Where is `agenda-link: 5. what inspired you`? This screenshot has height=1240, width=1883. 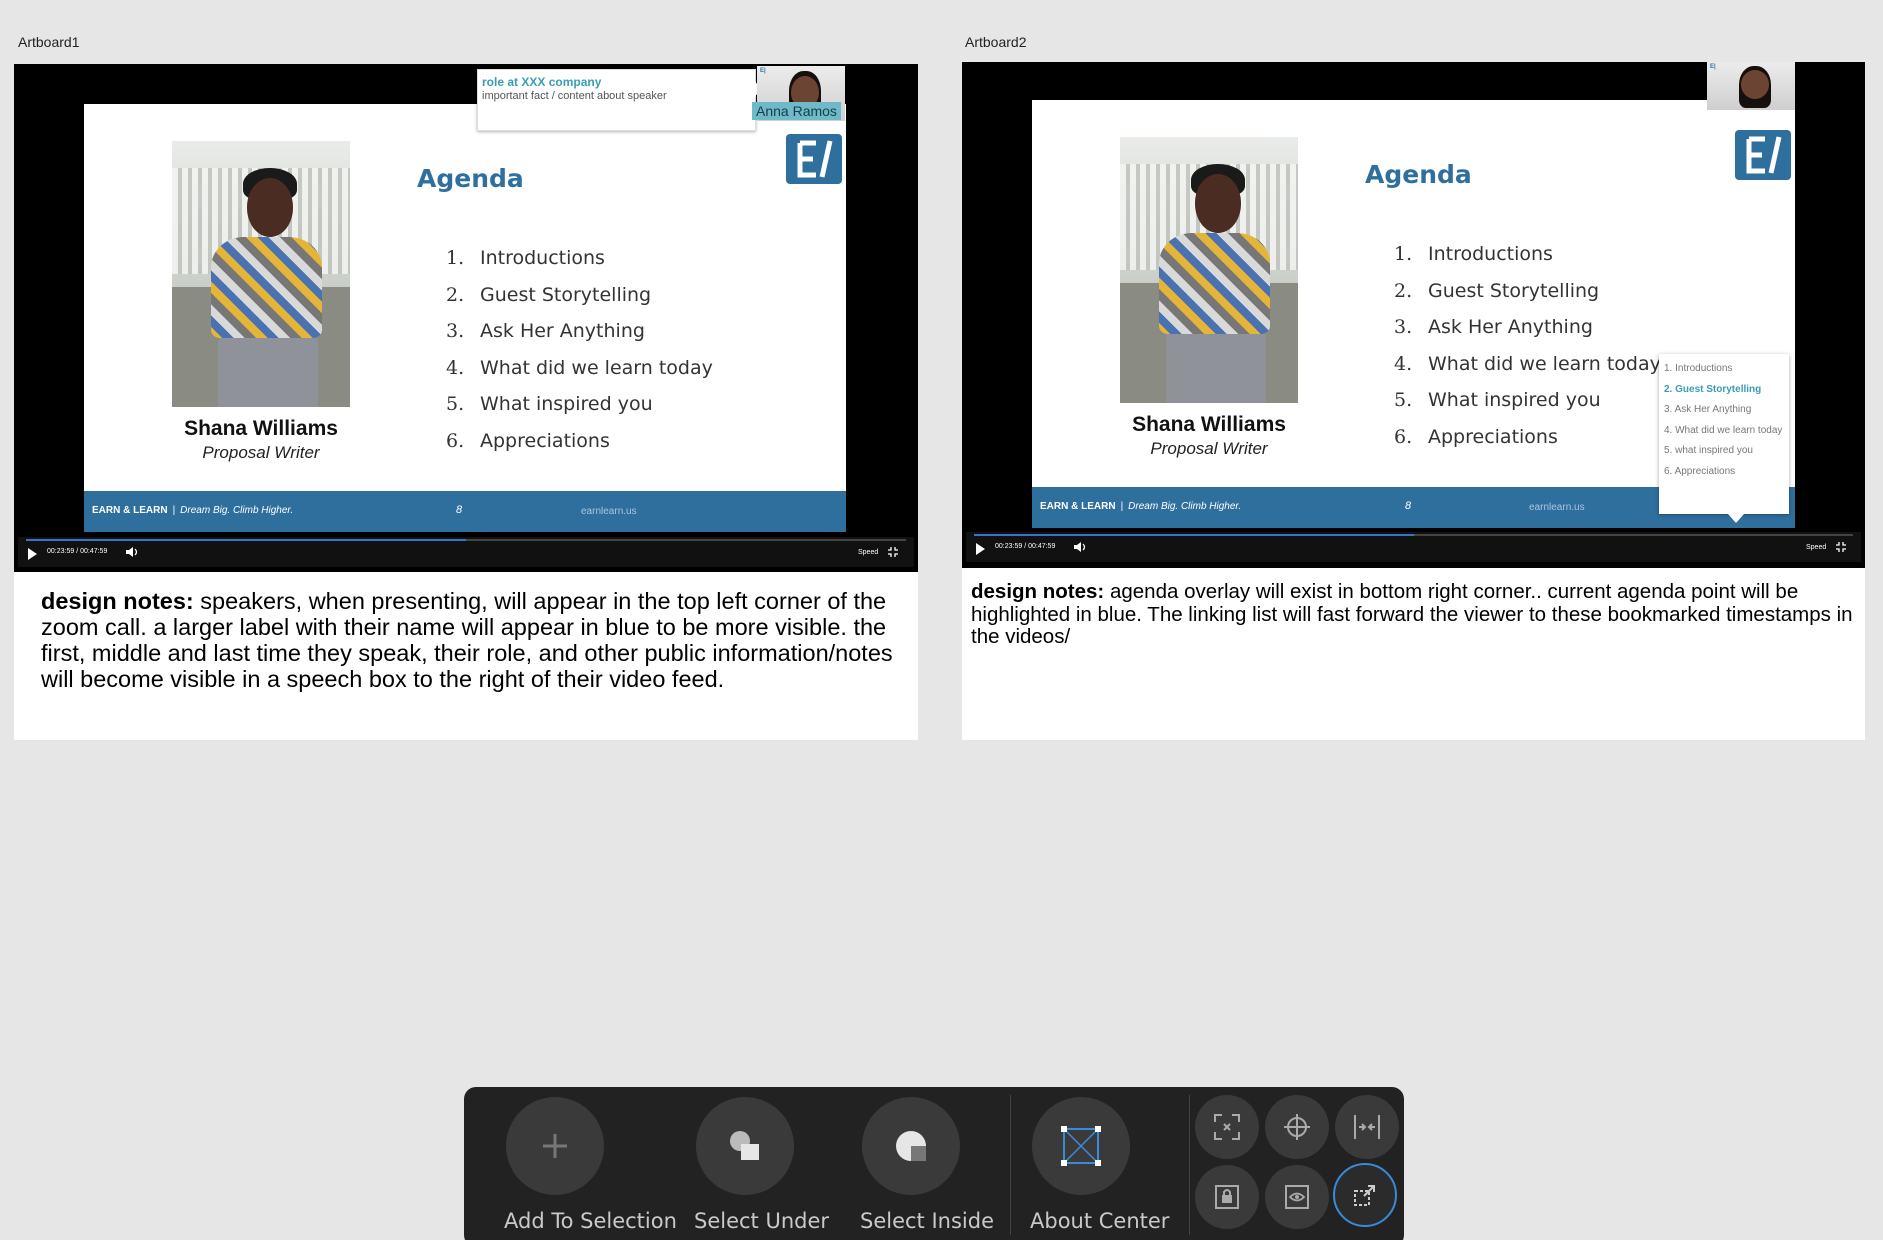 agenda-link: 5. what inspired you is located at coordinates (1726, 451).